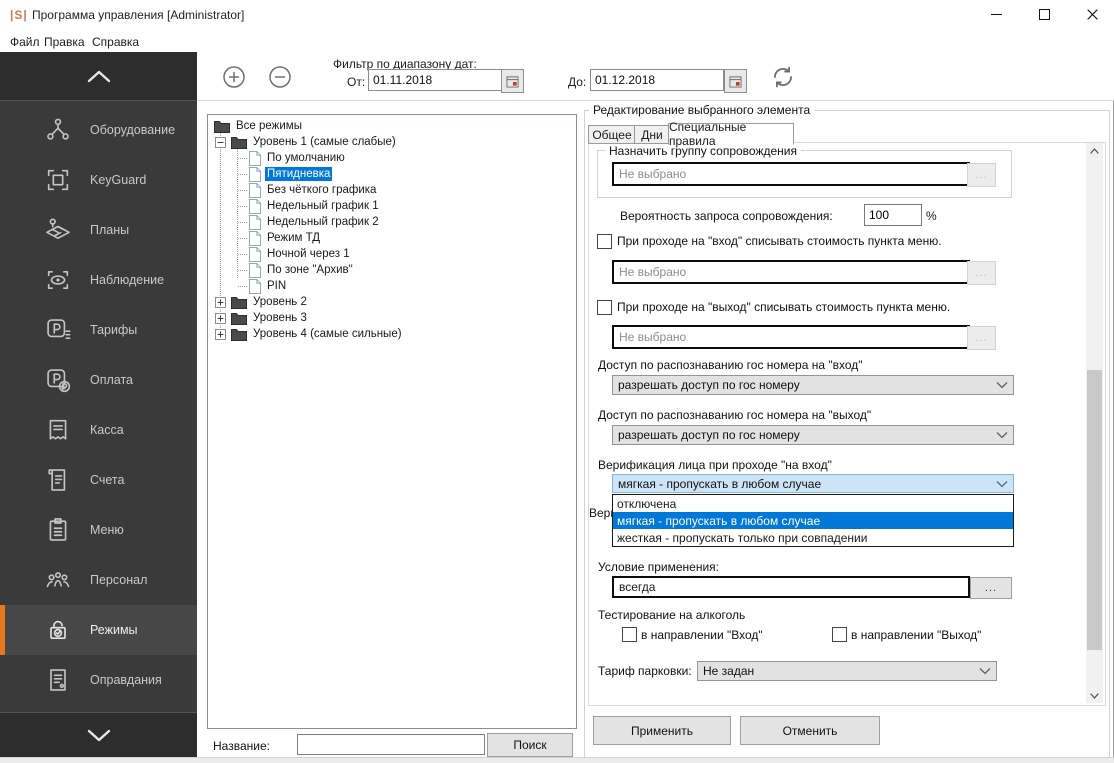 This screenshot has height=763, width=1114. I want to click on apply-button: Применить, so click(662, 730).